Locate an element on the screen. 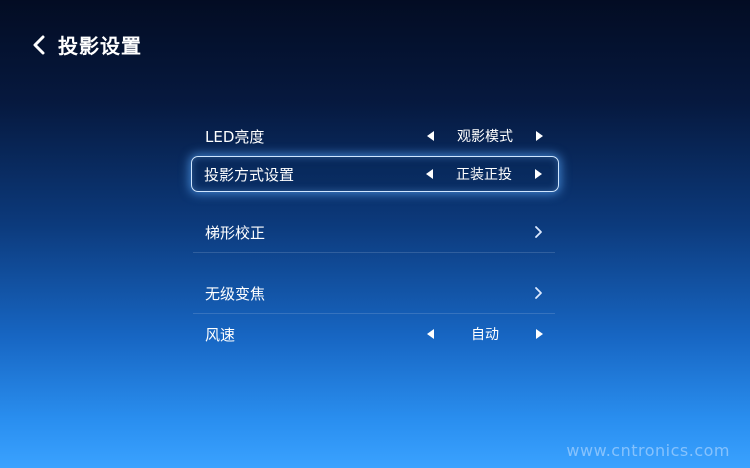 The width and height of the screenshot is (750, 468). menu-item-label: 梯形校正 is located at coordinates (235, 232).